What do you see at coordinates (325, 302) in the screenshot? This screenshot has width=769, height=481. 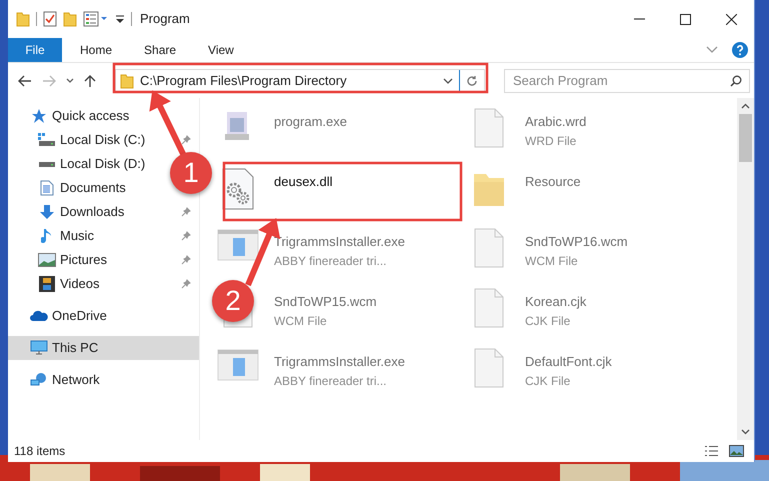 I see `file-name: SndToWP15.wcm` at bounding box center [325, 302].